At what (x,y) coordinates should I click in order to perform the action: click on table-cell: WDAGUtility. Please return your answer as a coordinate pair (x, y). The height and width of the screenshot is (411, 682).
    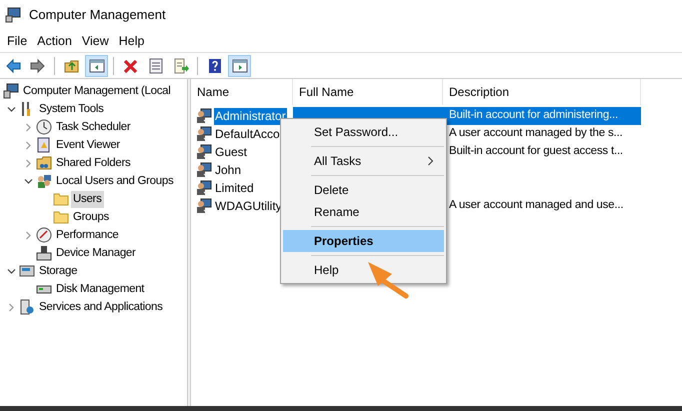
    Looking at the image, I should click on (248, 206).